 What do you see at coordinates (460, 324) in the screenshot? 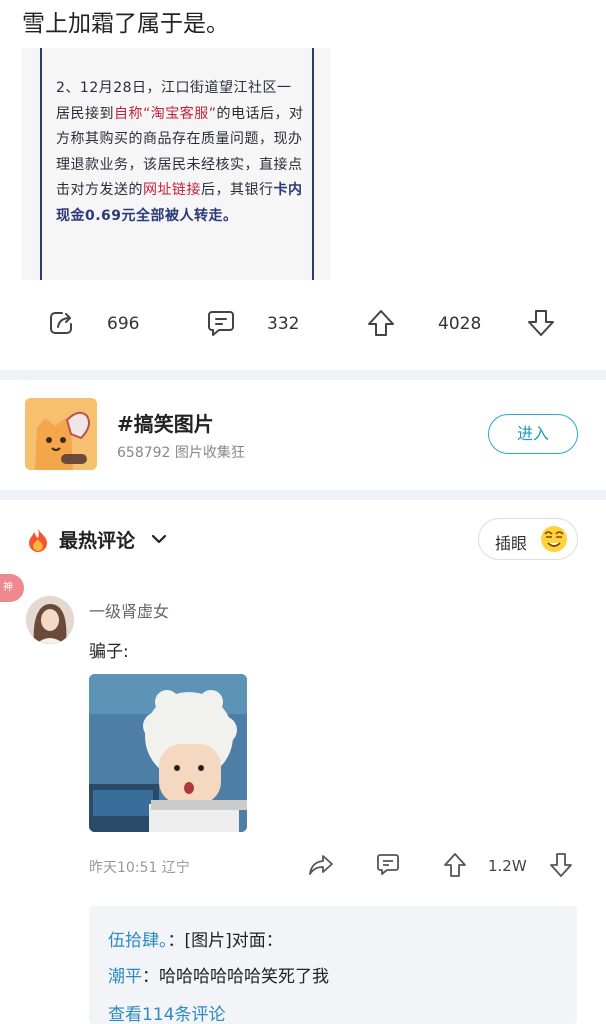
I see `upvote-count: 4028` at bounding box center [460, 324].